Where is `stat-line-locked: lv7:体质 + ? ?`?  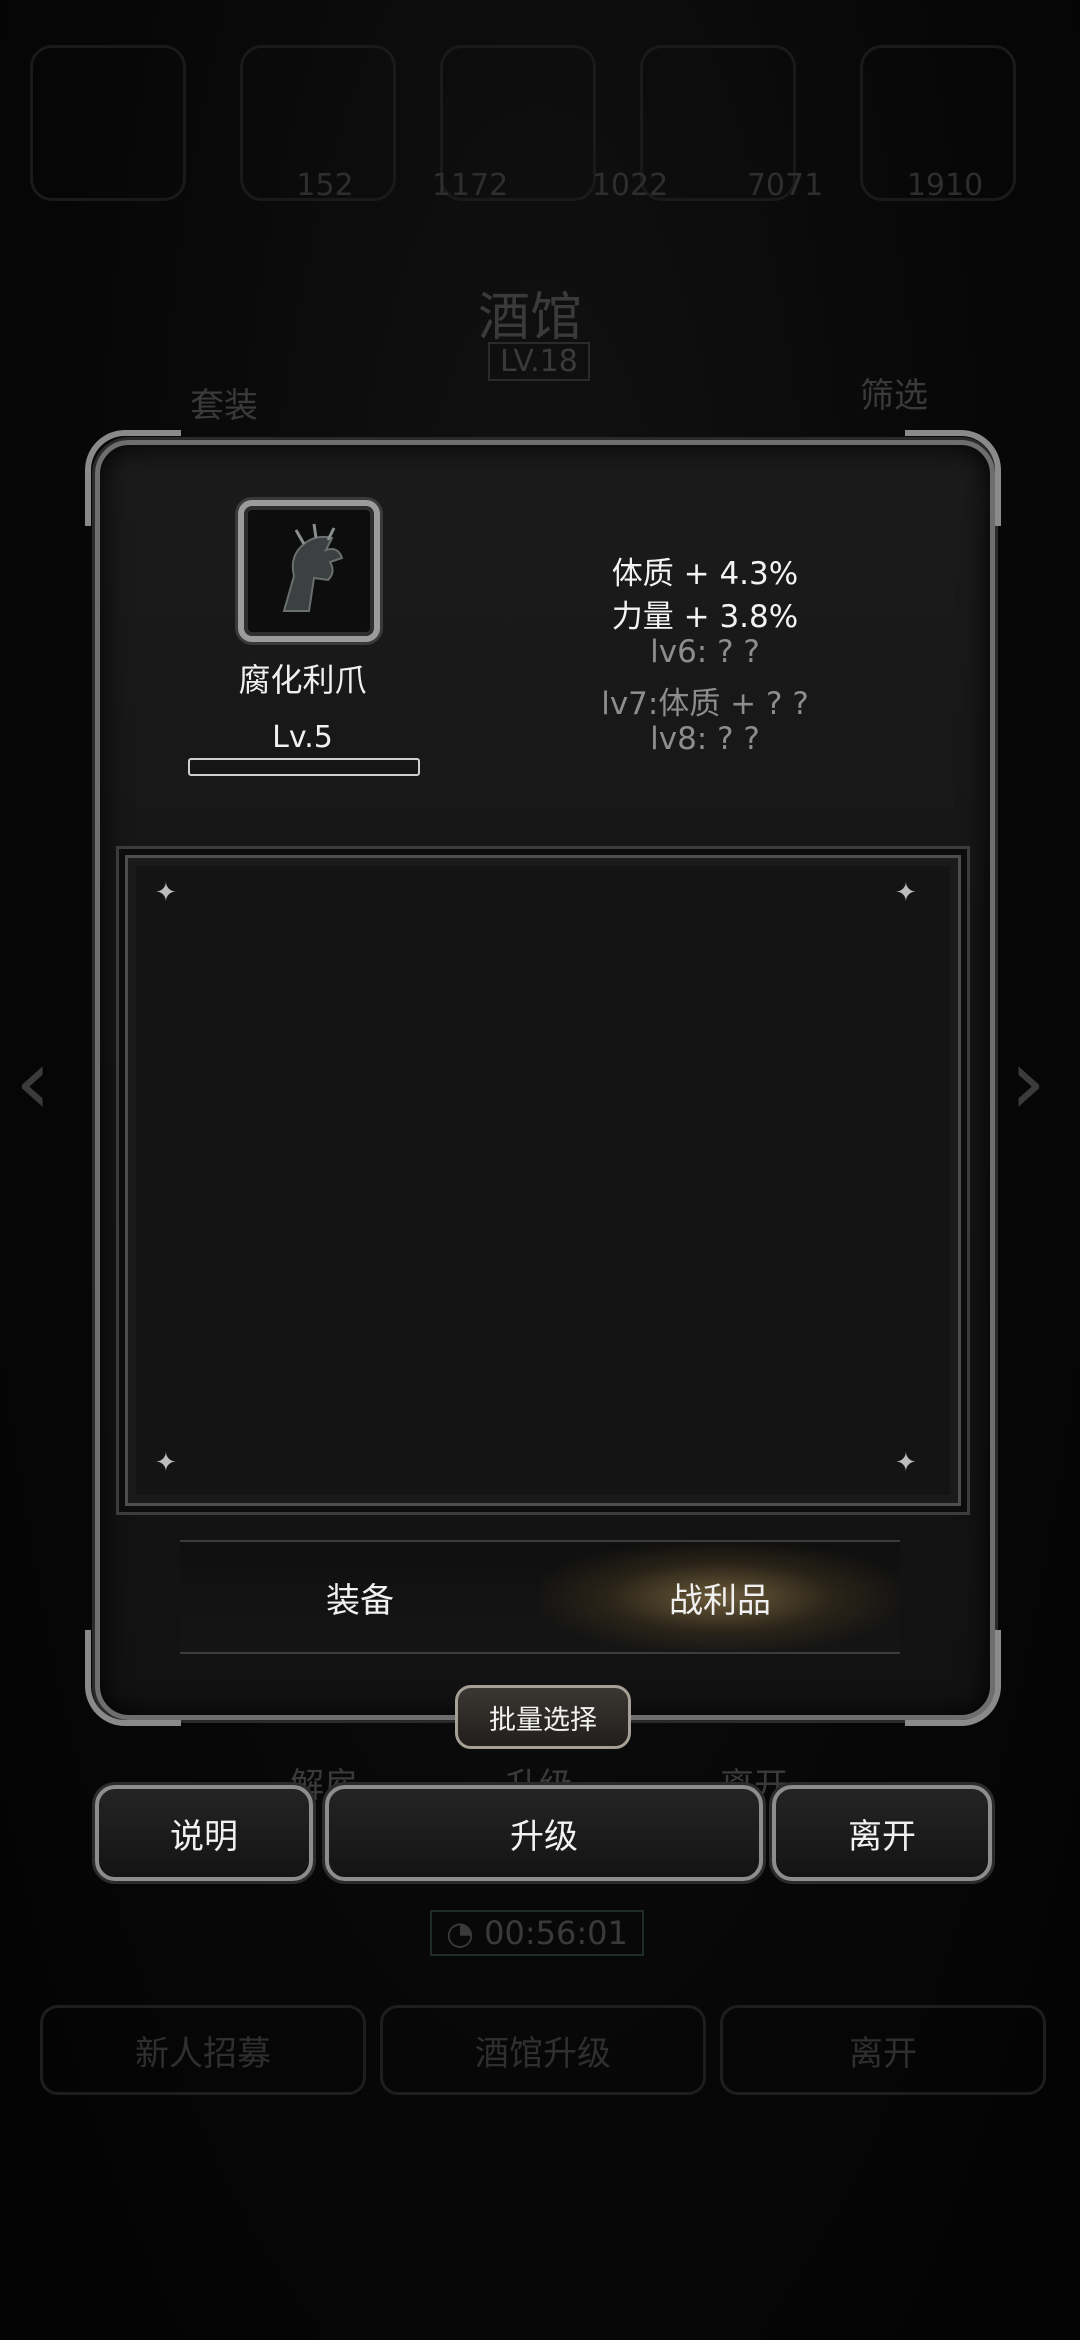
stat-line-locked: lv7:体质 + ? ? is located at coordinates (705, 704).